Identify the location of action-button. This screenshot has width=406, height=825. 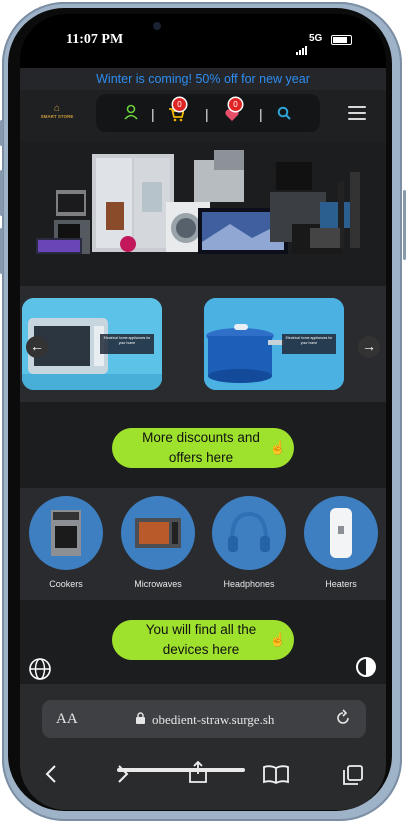
(1, 133).